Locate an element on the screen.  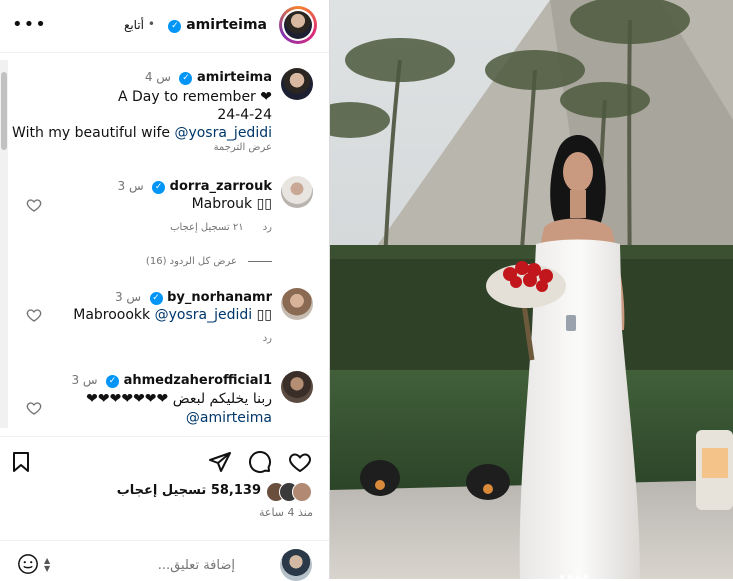
comment-likes-count: ٢١ تسجيل إعجاب is located at coordinates (207, 227).